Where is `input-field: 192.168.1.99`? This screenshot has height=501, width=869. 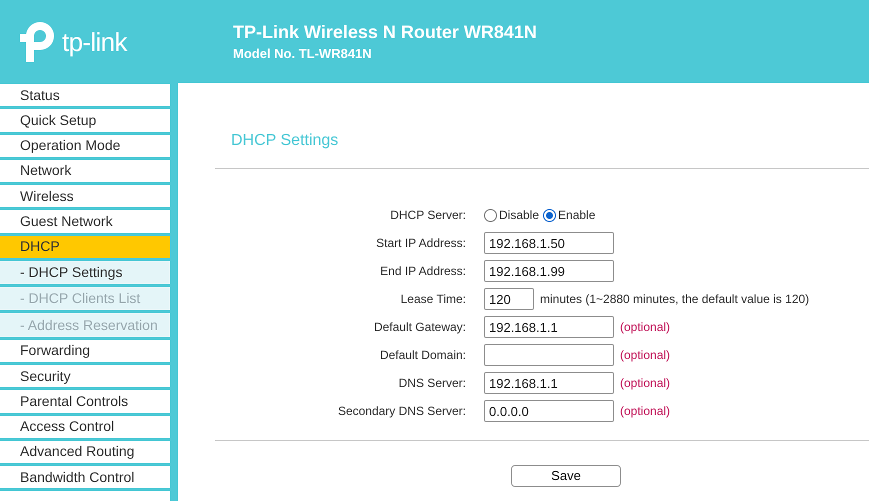 input-field: 192.168.1.99 is located at coordinates (549, 271).